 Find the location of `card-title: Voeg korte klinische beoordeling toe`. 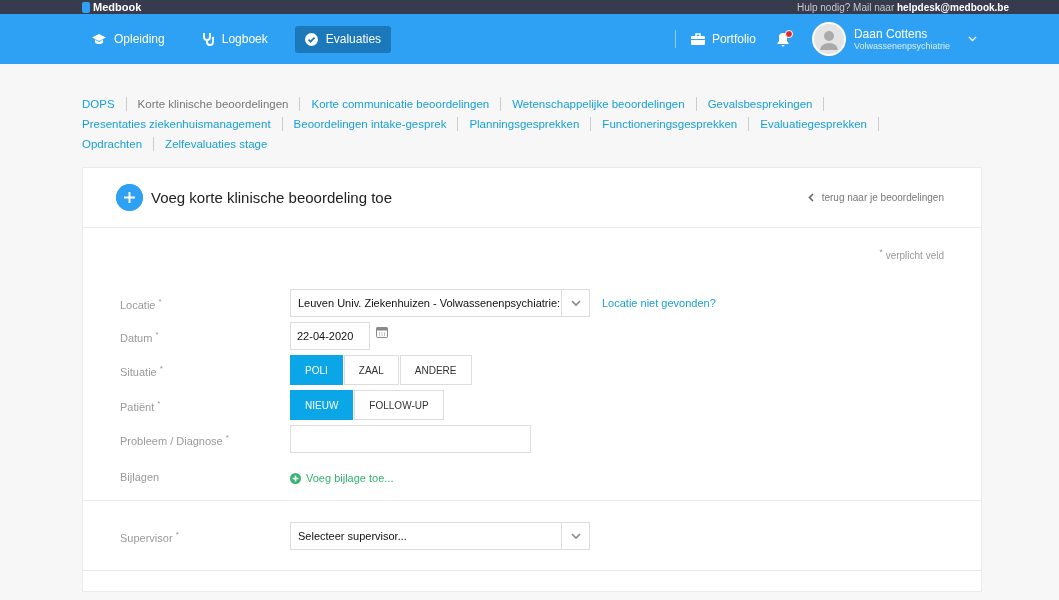

card-title: Voeg korte klinische beoordeling toe is located at coordinates (272, 197).